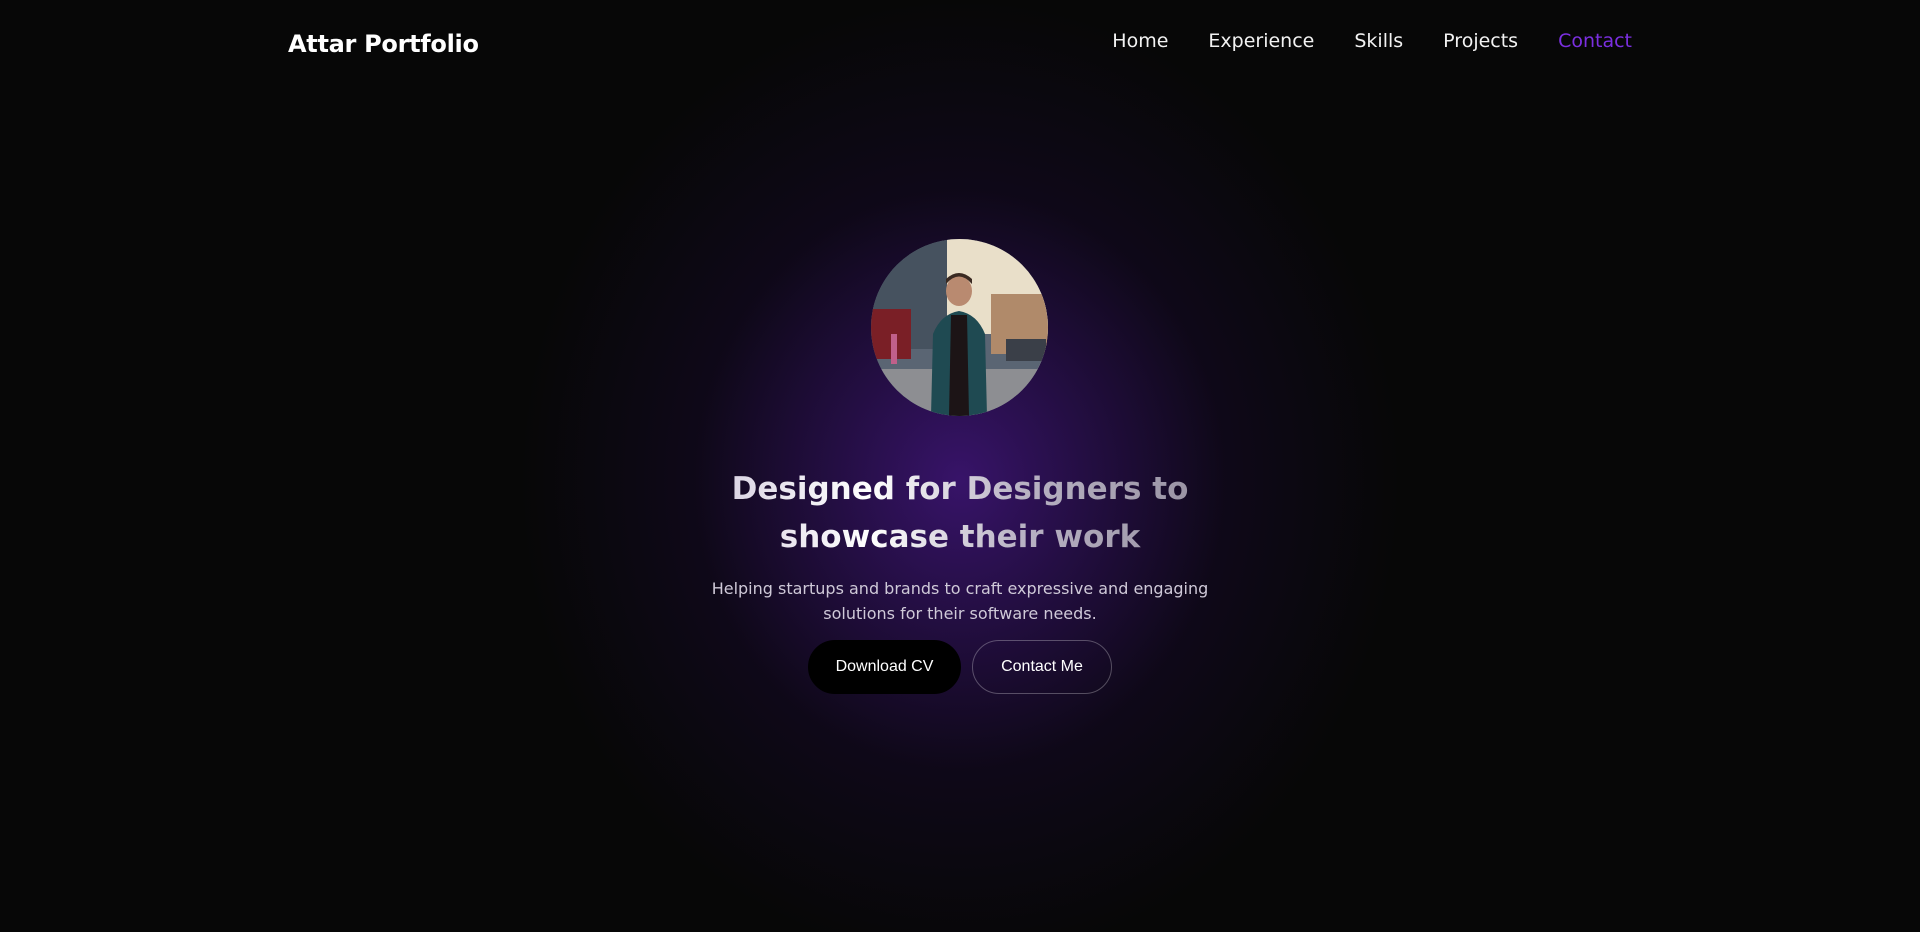  Describe the element at coordinates (1042, 667) in the screenshot. I see `contact-me-button: Contact Me` at that location.